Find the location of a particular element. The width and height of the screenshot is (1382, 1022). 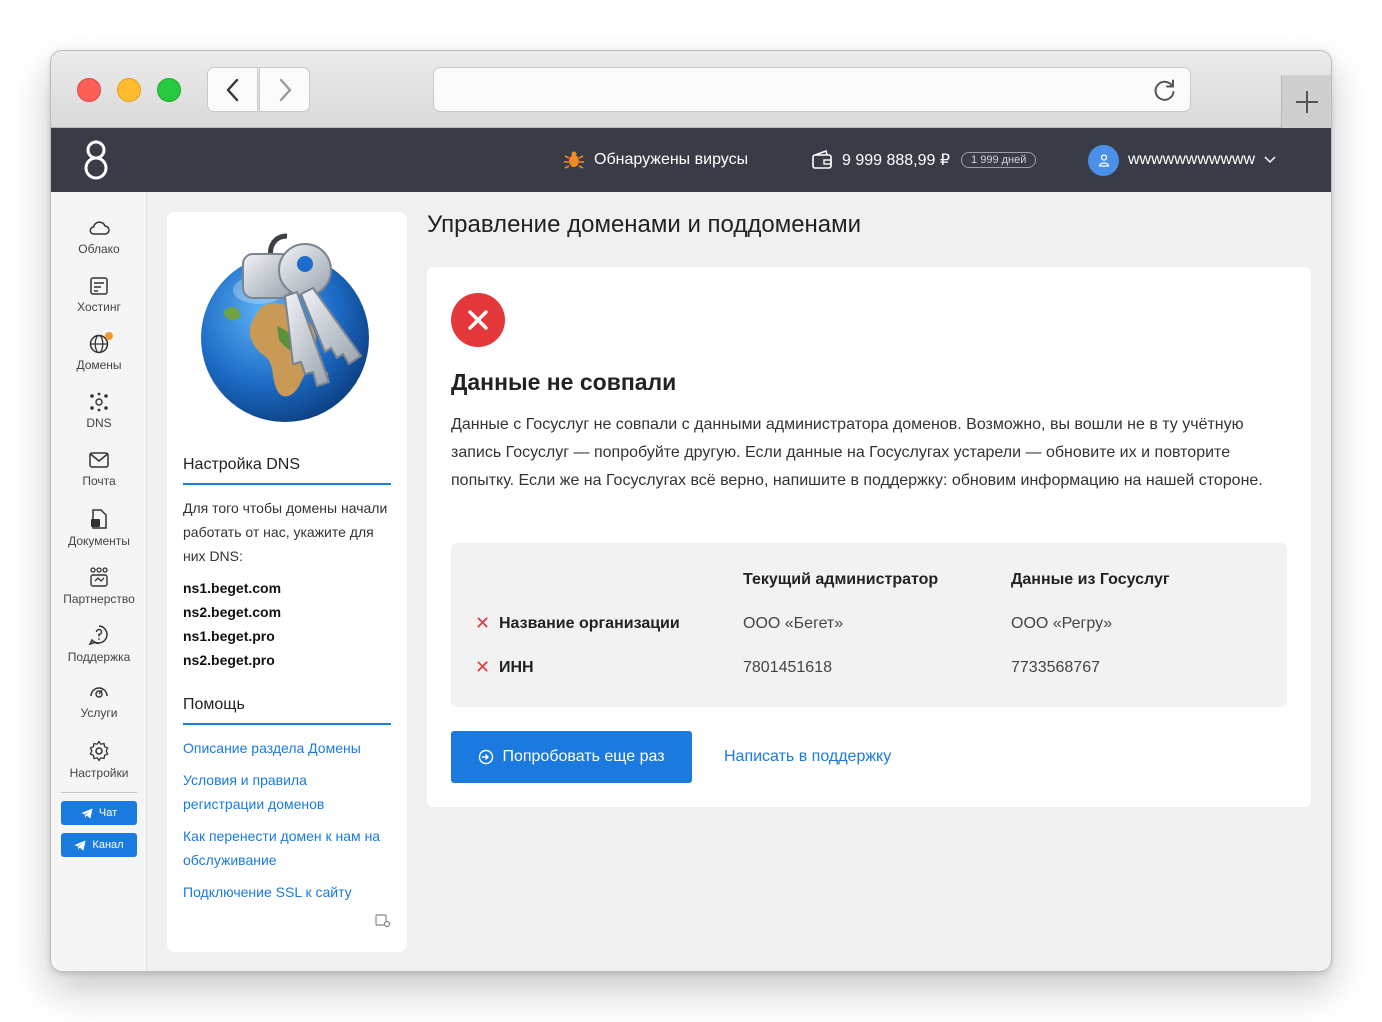

minimize-window-button is located at coordinates (129, 90).